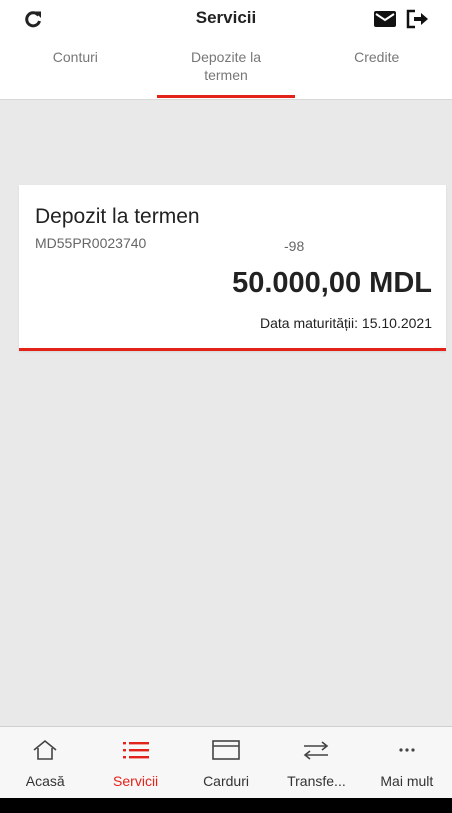 This screenshot has height=813, width=452. Describe the element at coordinates (407, 781) in the screenshot. I see `nav-label: Mai mult` at that location.